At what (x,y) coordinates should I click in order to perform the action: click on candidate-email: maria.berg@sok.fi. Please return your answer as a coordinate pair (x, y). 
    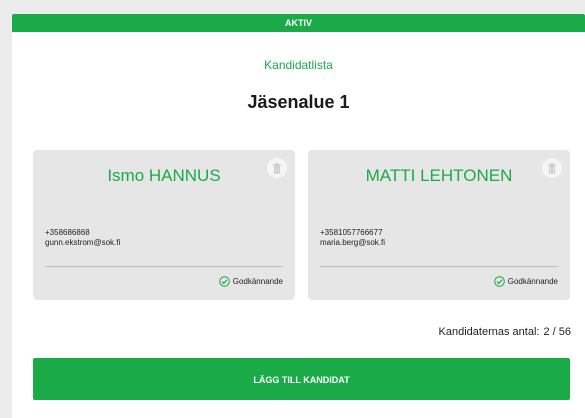
    Looking at the image, I should click on (353, 242).